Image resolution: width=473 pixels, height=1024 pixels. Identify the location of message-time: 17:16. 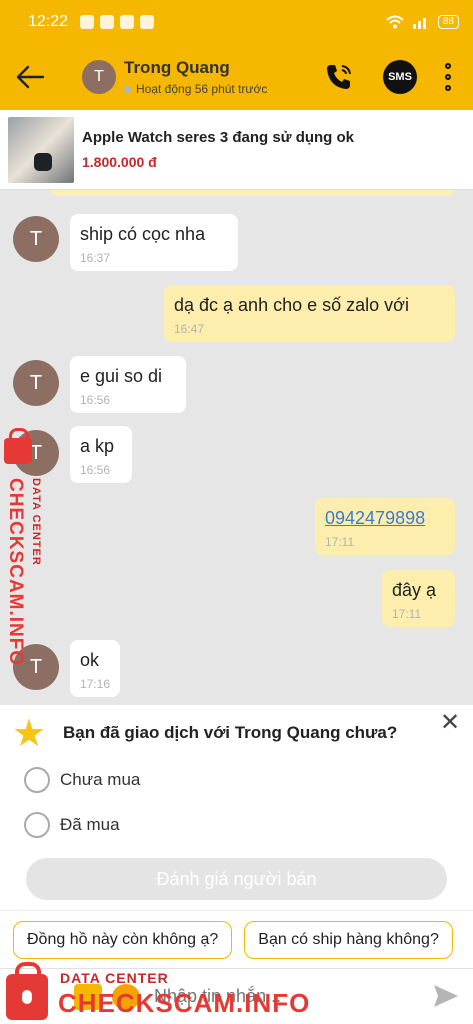
(95, 684).